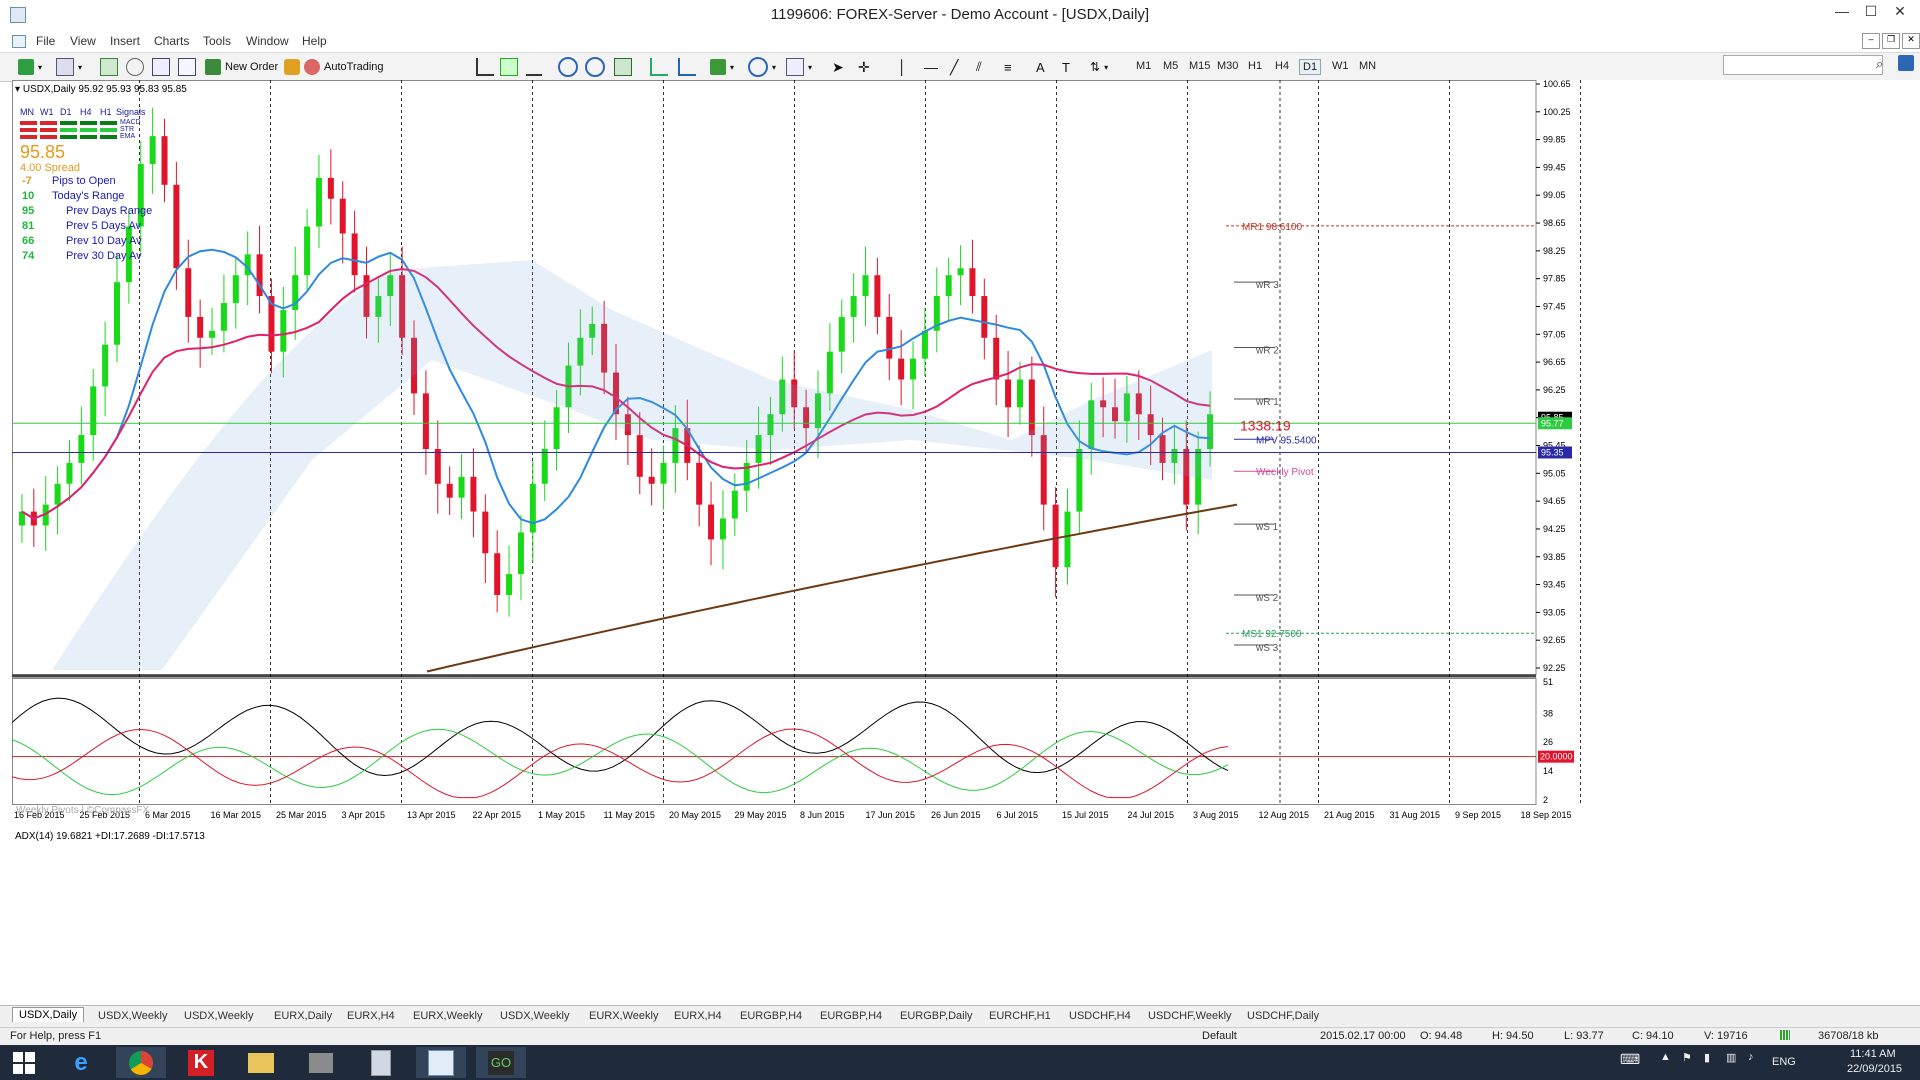  What do you see at coordinates (1871, 41) in the screenshot?
I see `child-minimize-button: –` at bounding box center [1871, 41].